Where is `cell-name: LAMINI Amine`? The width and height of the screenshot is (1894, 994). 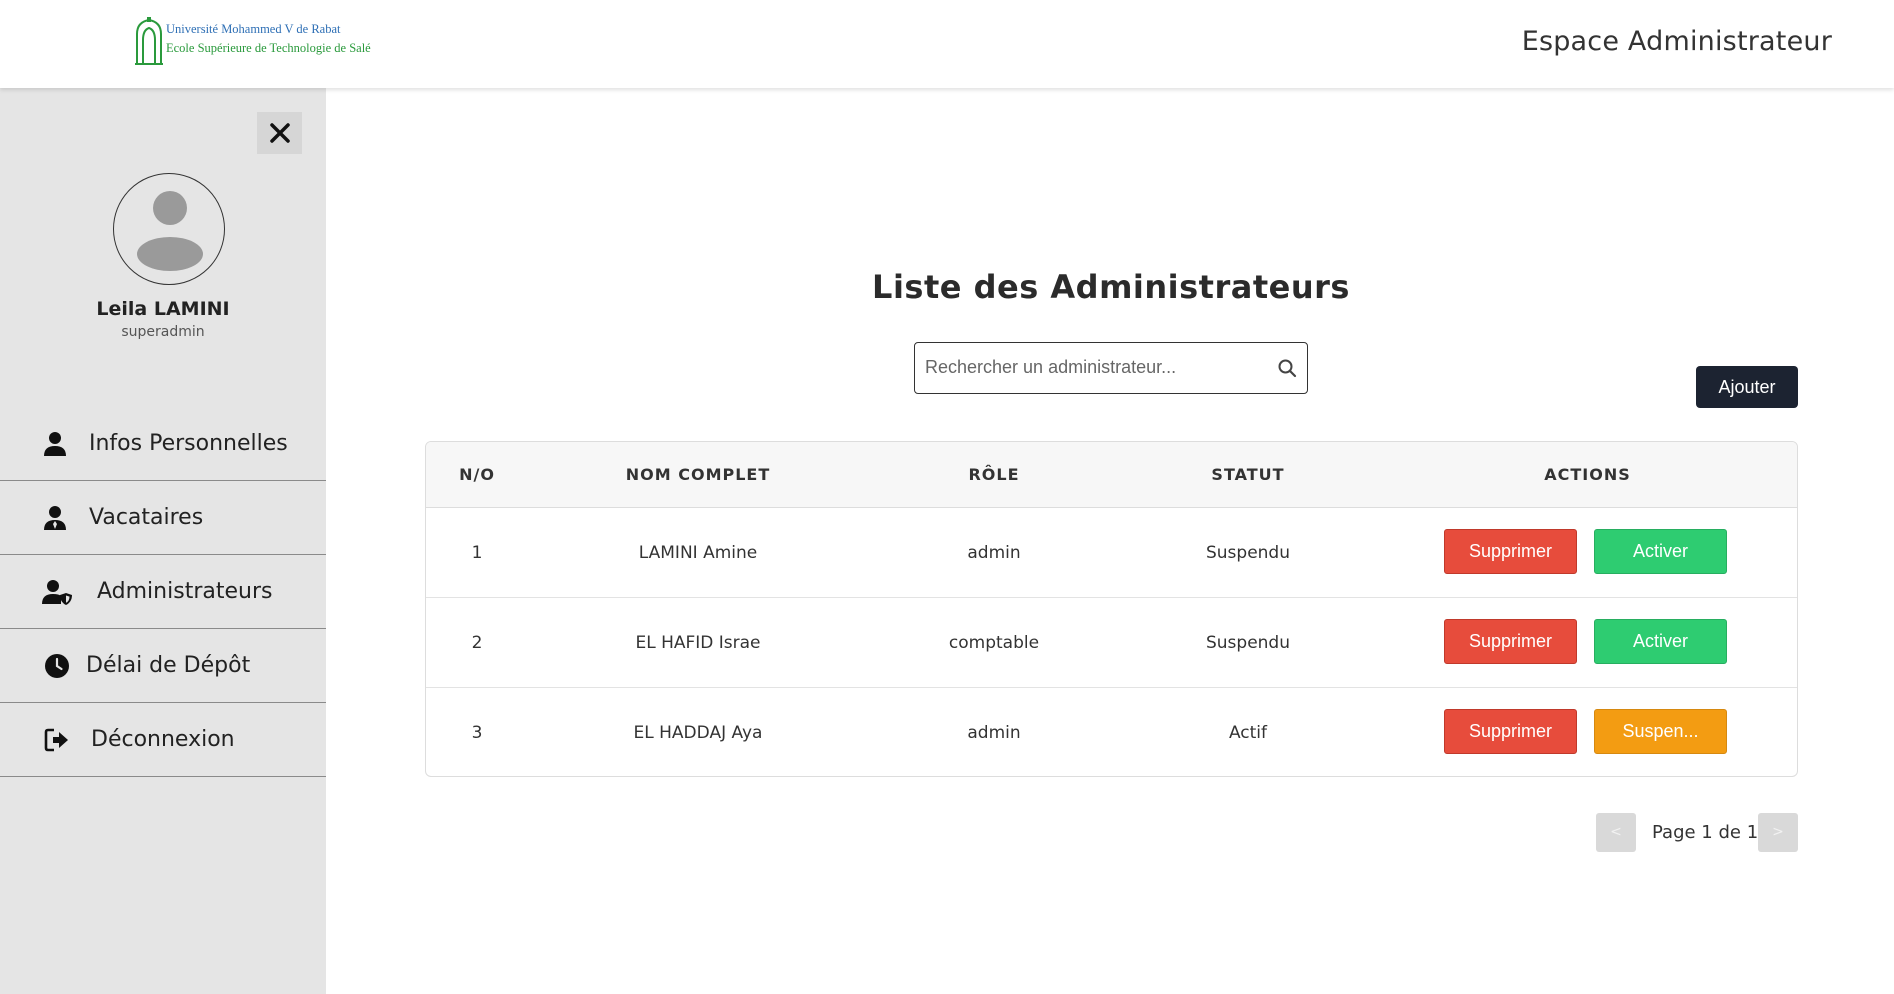
cell-name: LAMINI Amine is located at coordinates (698, 553).